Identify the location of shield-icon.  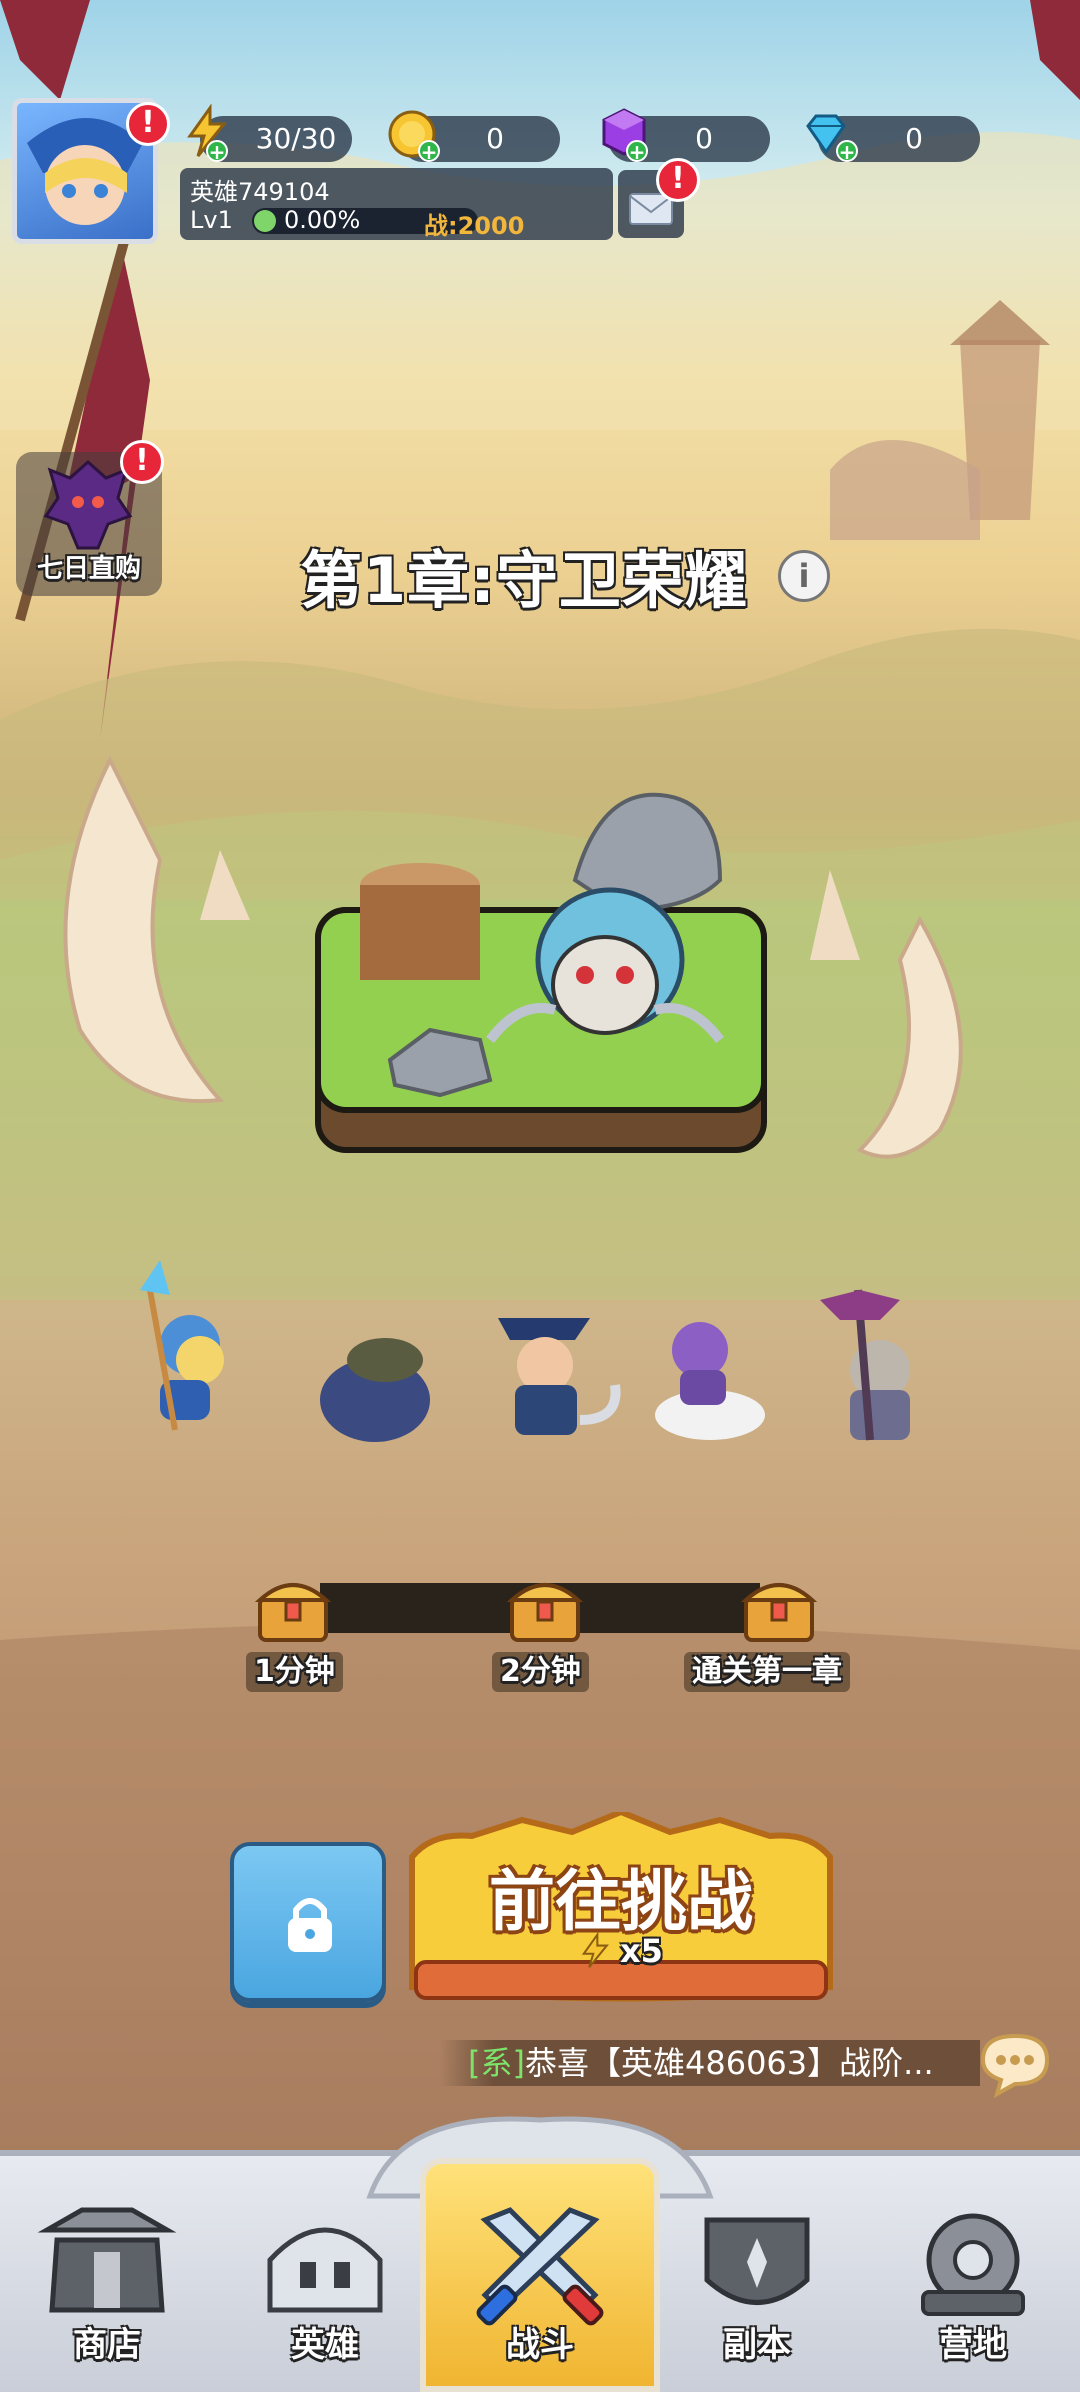
(757, 2261).